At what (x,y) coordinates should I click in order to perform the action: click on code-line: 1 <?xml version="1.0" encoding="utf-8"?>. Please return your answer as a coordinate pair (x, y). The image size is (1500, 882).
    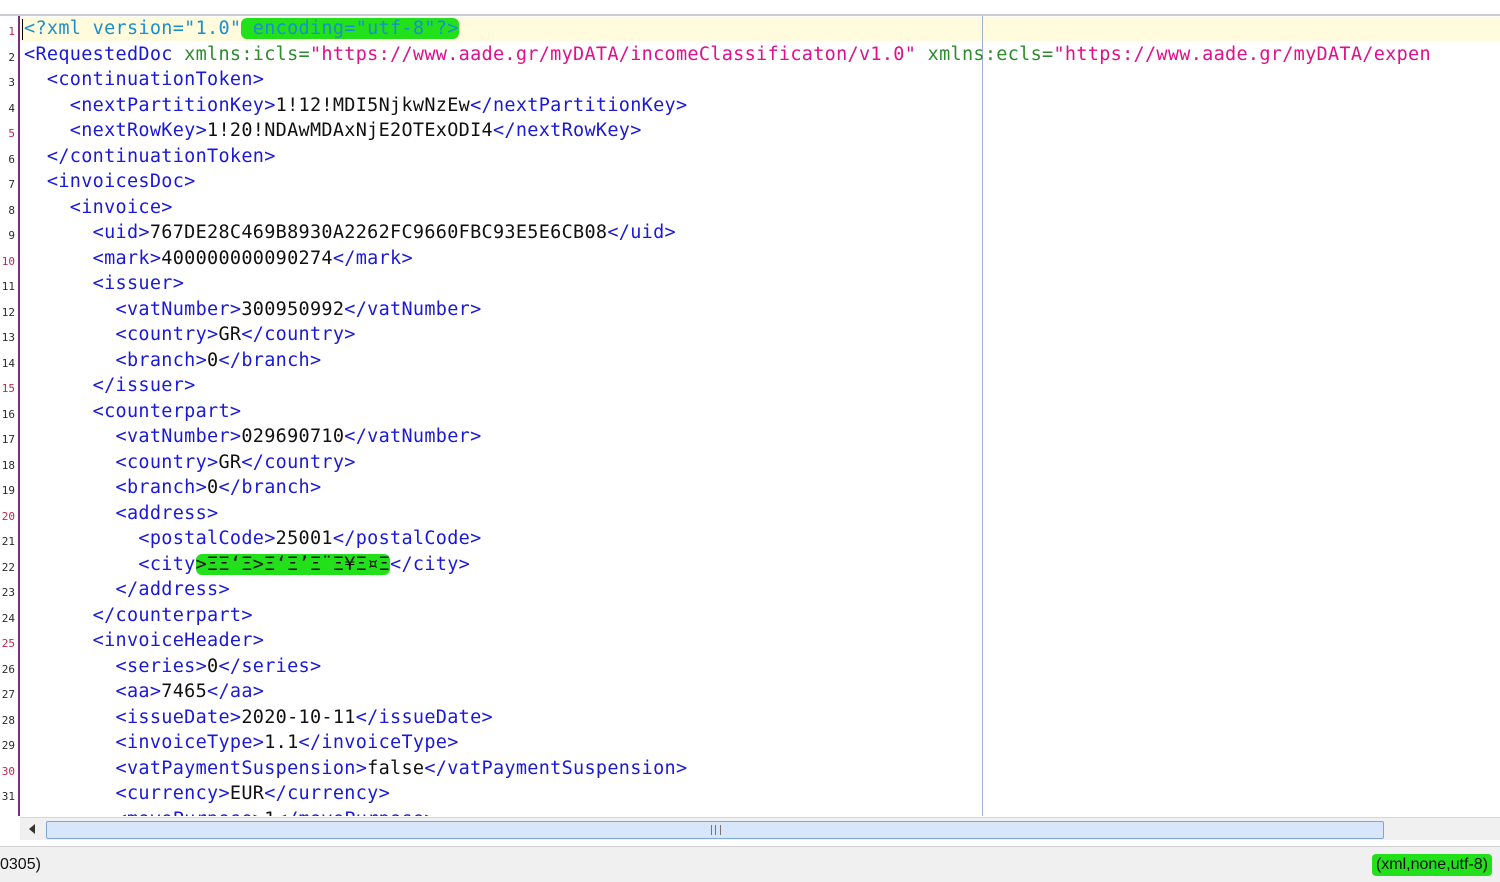
    Looking at the image, I should click on (750, 29).